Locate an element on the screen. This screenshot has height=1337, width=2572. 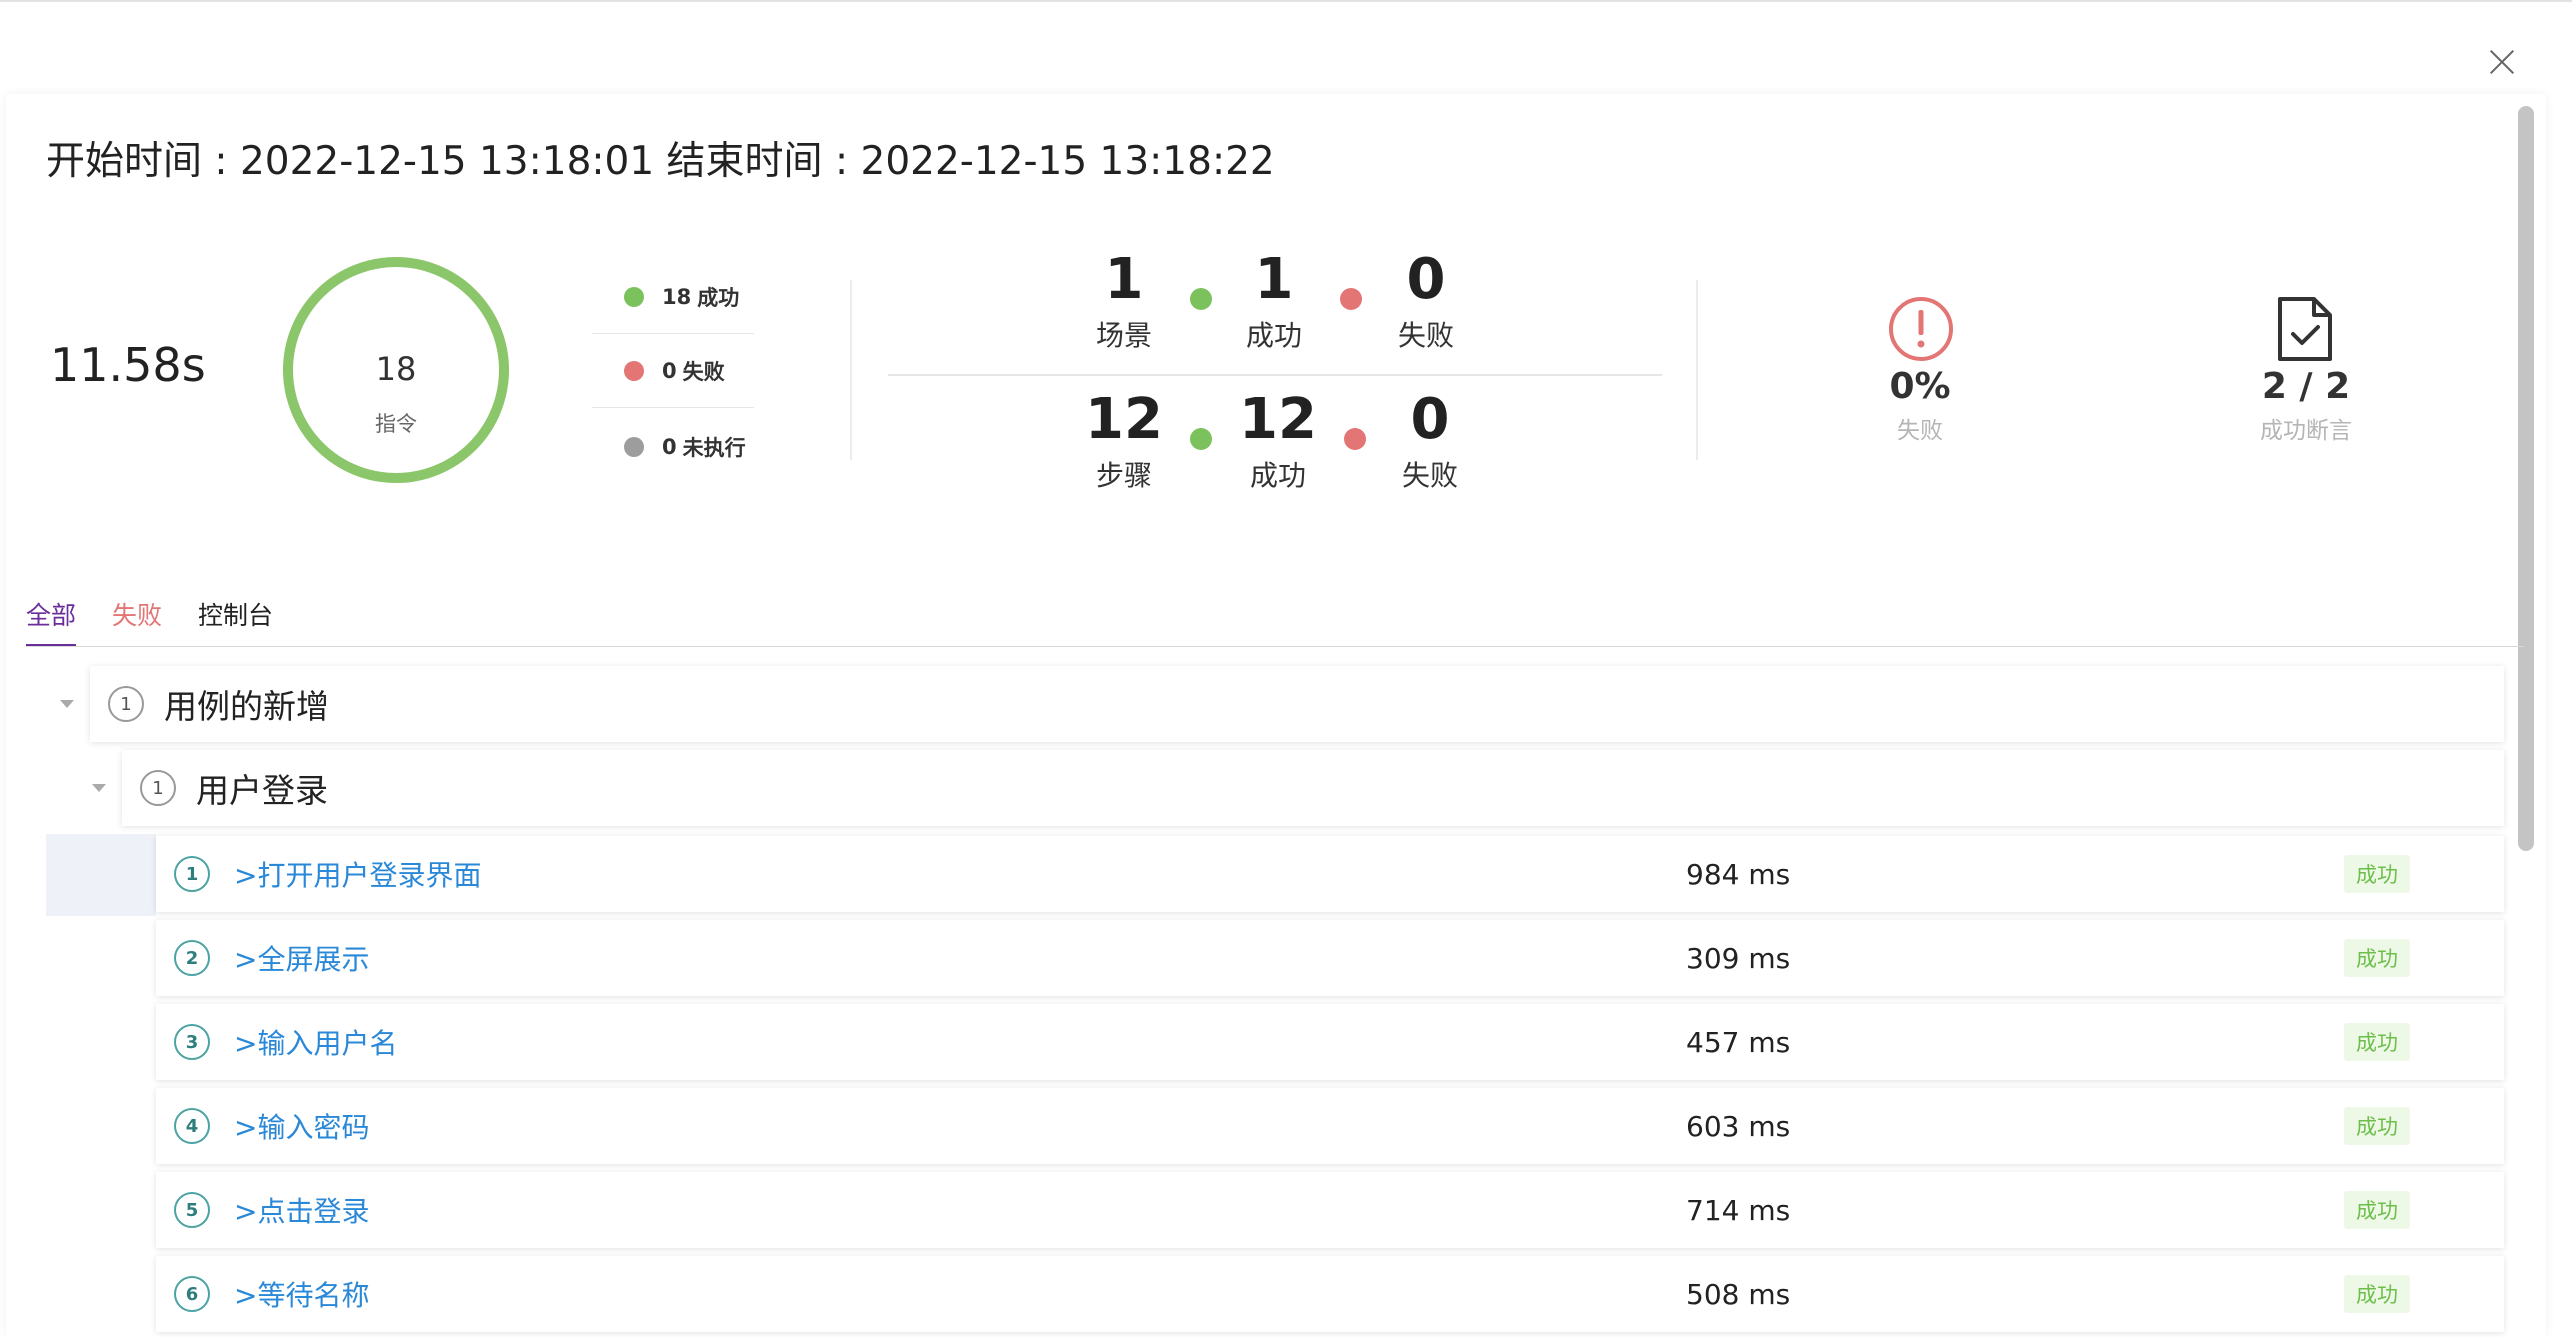
stats-divider is located at coordinates (1275, 375).